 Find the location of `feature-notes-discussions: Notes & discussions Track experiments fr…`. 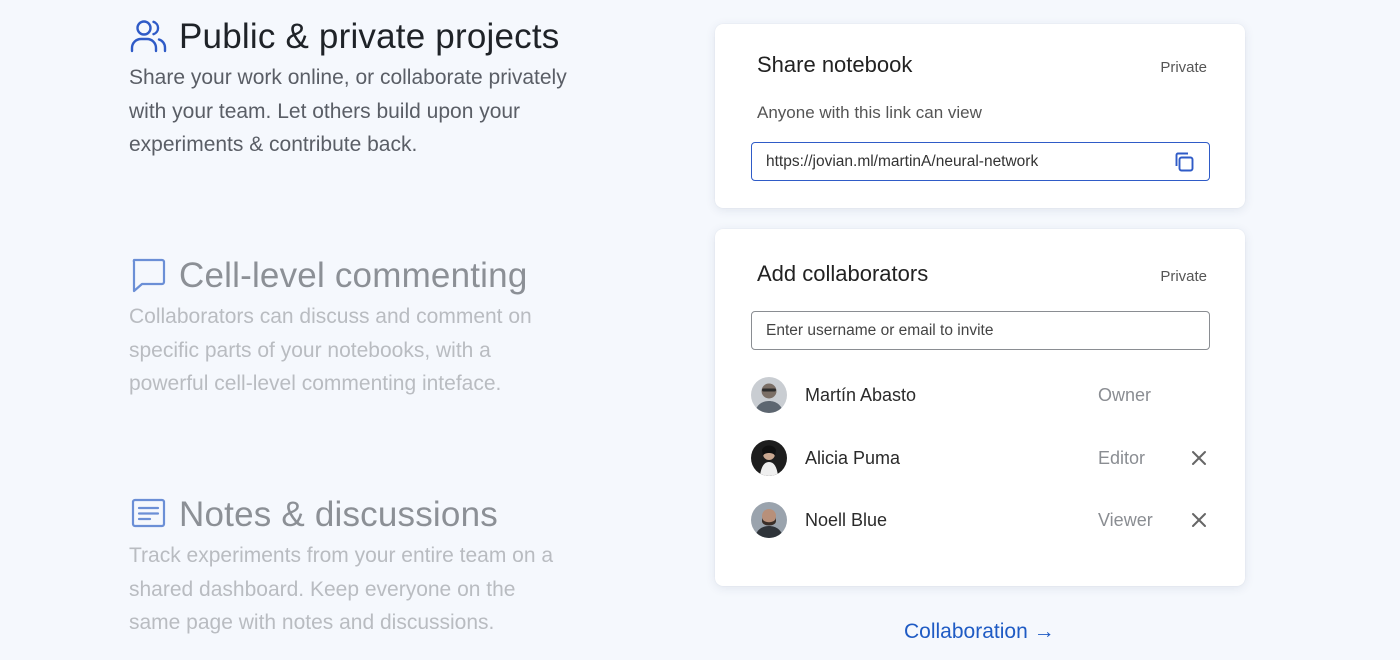

feature-notes-discussions: Notes & discussions Track experiments fr… is located at coordinates (359, 567).